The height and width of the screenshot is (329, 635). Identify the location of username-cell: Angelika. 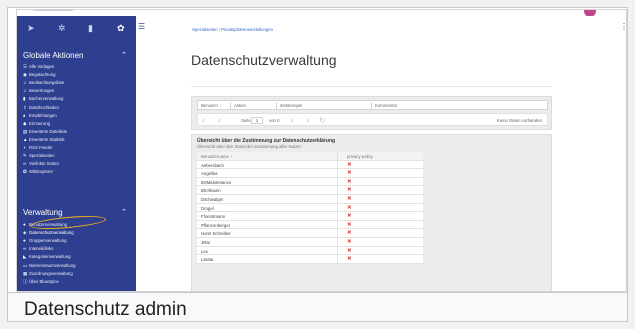
(209, 174).